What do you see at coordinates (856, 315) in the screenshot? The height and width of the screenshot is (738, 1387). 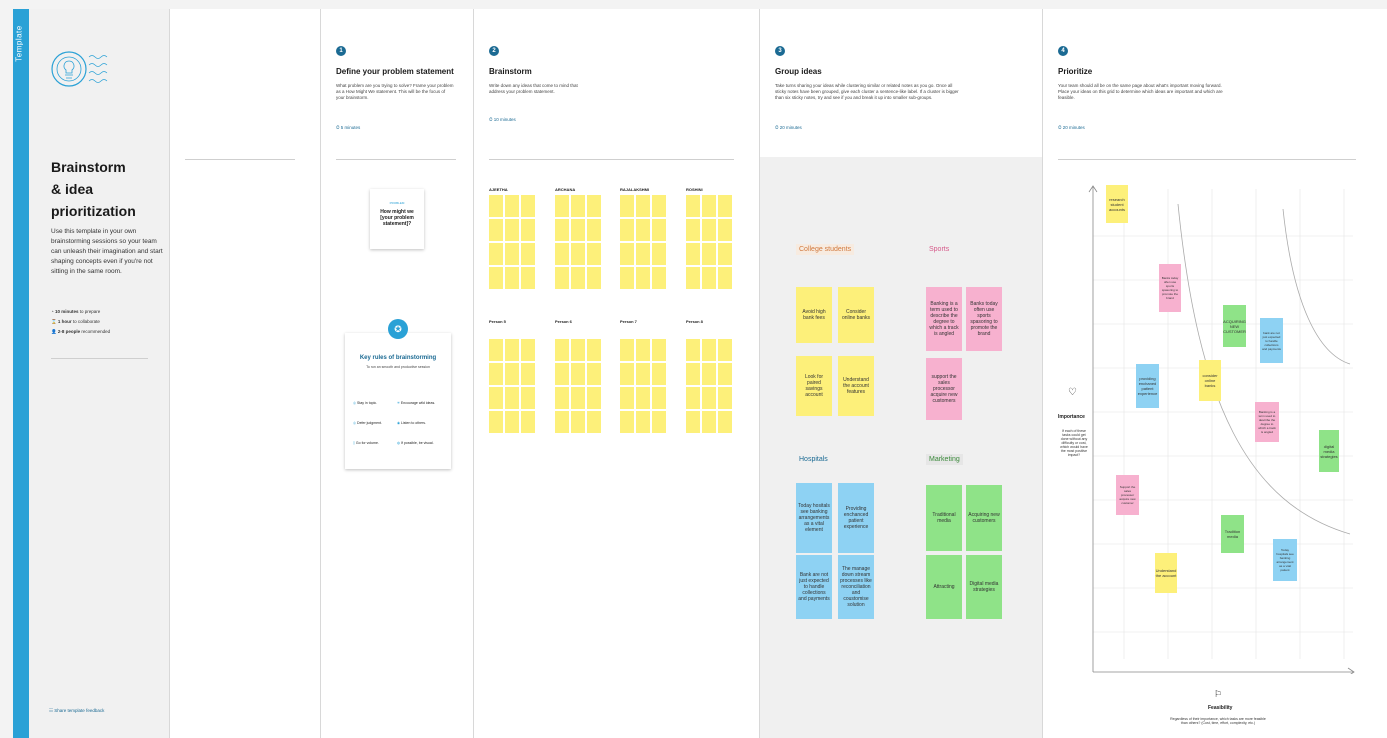 I see `sticky-note: Consider online banks` at bounding box center [856, 315].